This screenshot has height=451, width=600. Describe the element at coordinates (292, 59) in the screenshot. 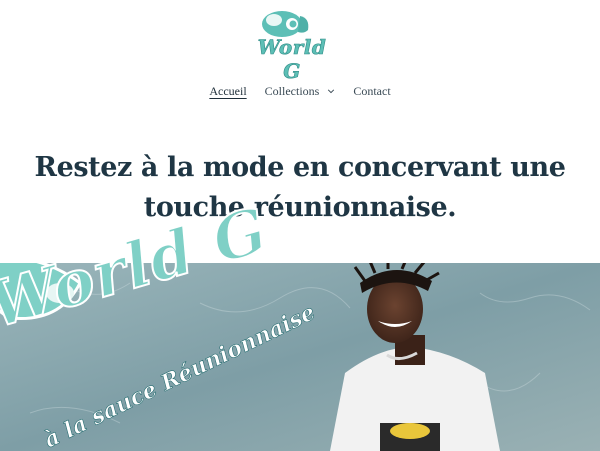

I see `logo-text: World G` at that location.